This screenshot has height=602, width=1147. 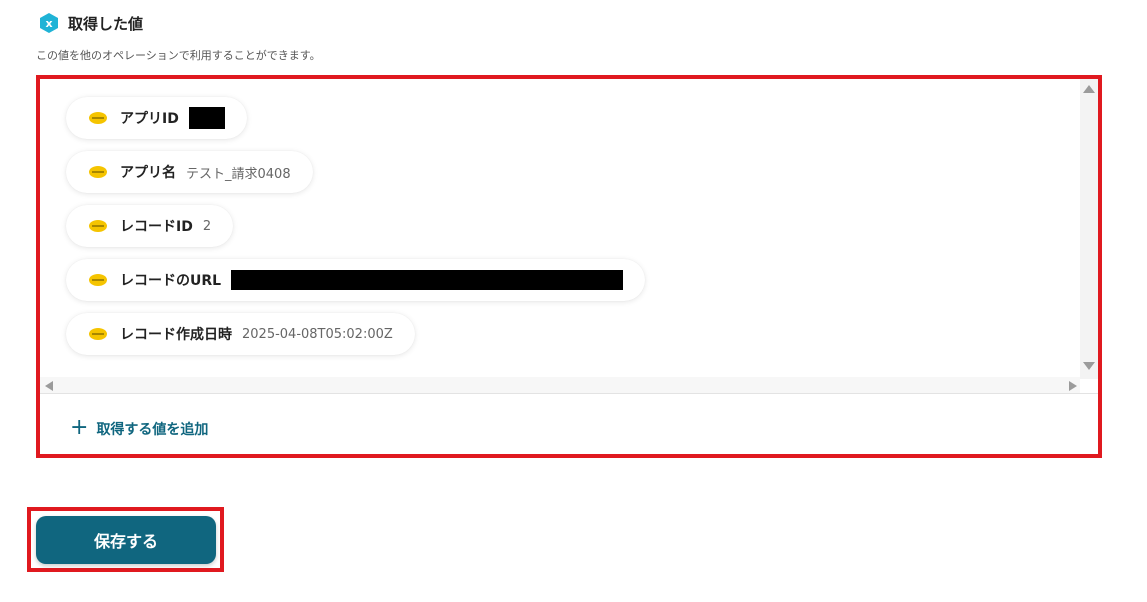 What do you see at coordinates (1089, 366) in the screenshot?
I see `scroll-down-arrow-icon` at bounding box center [1089, 366].